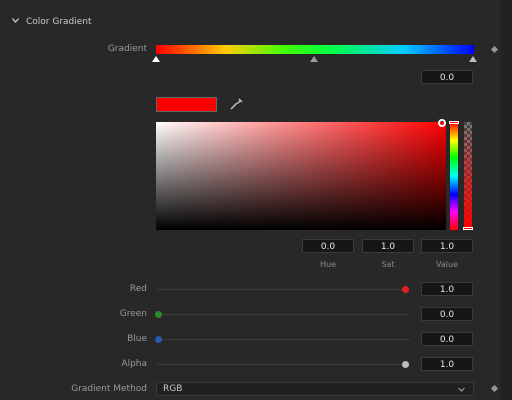  I want to click on value-field: 1.0, so click(447, 246).